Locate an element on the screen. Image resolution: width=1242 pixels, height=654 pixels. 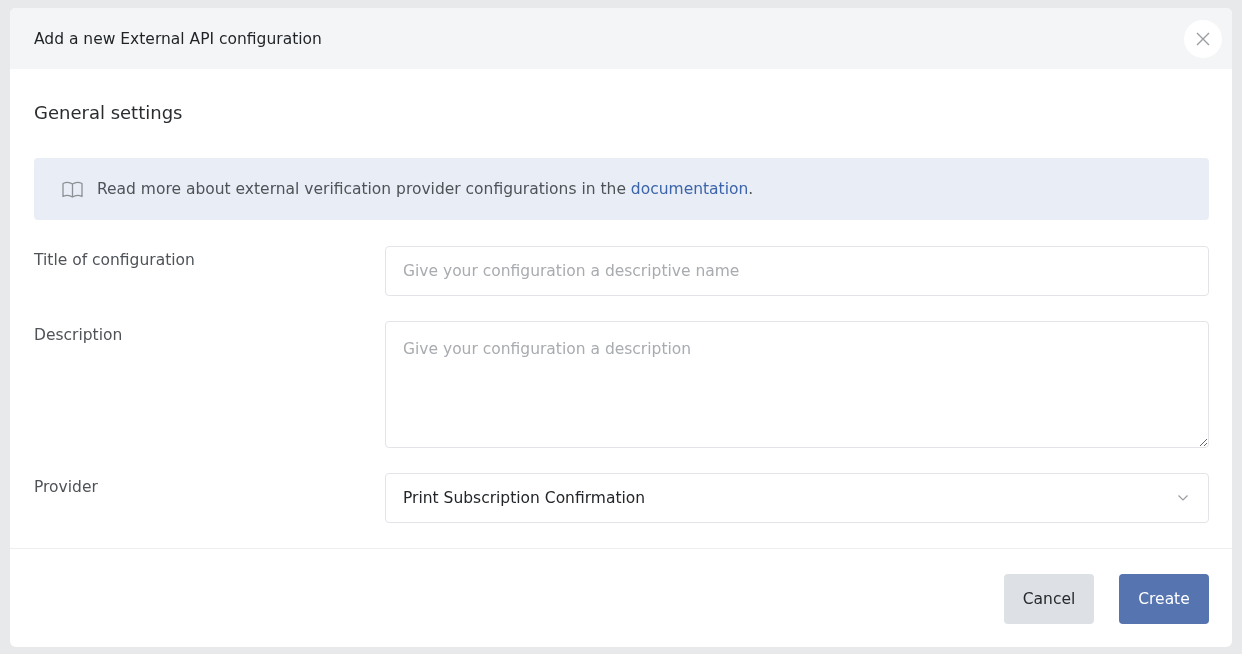
field-label: Provider is located at coordinates (66, 487).